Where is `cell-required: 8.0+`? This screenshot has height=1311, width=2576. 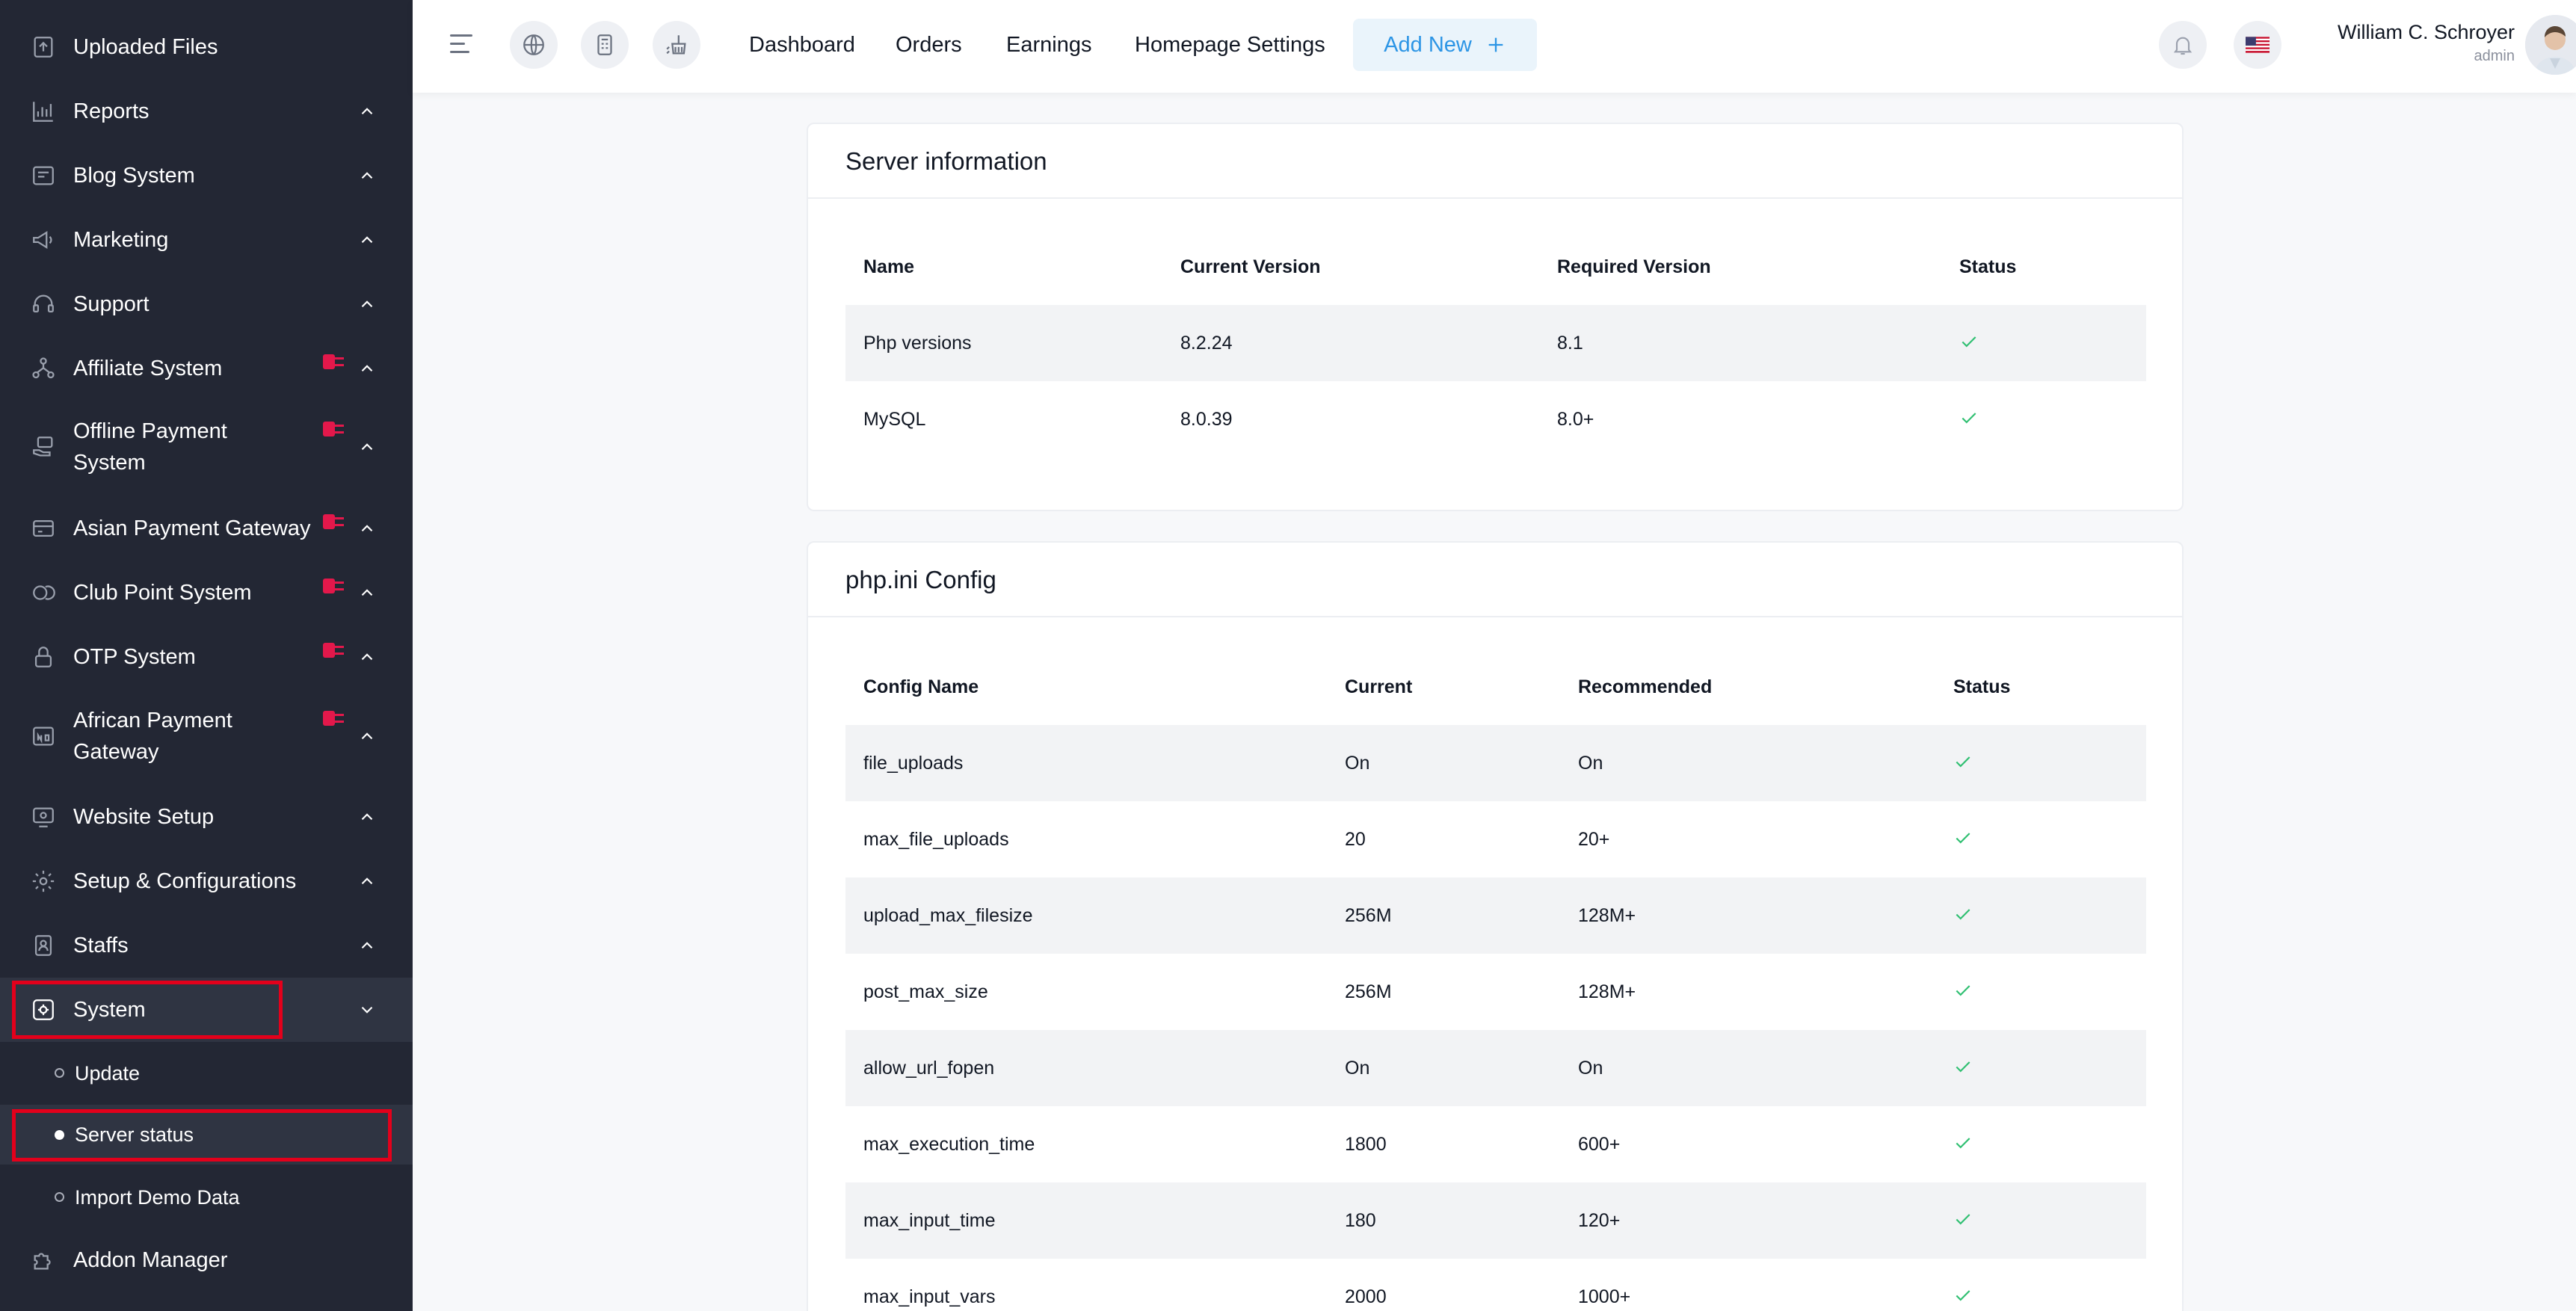
cell-required: 8.0+ is located at coordinates (1575, 419).